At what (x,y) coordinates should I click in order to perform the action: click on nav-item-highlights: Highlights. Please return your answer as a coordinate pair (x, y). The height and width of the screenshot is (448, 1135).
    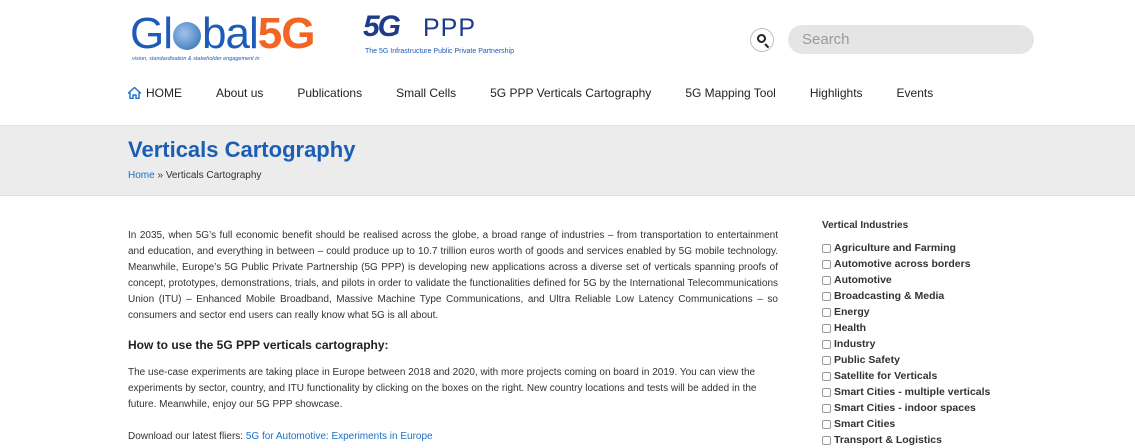
    Looking at the image, I should click on (836, 93).